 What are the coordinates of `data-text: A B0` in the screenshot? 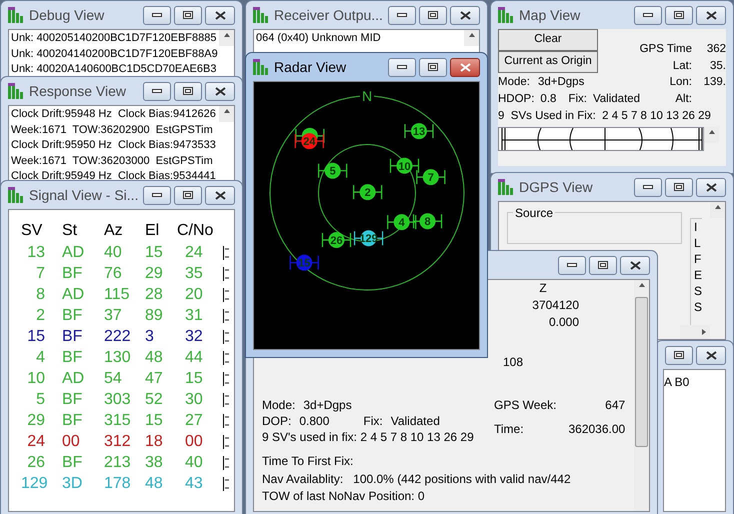 It's located at (677, 382).